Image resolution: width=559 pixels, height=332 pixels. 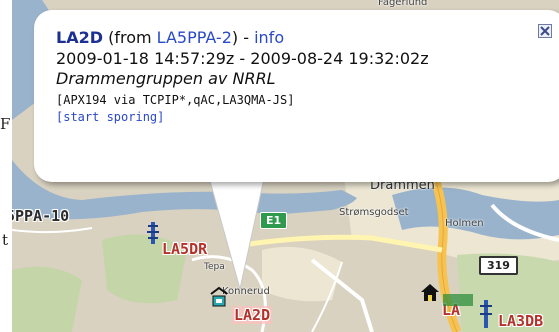 I want to click on close-button, so click(x=545, y=31).